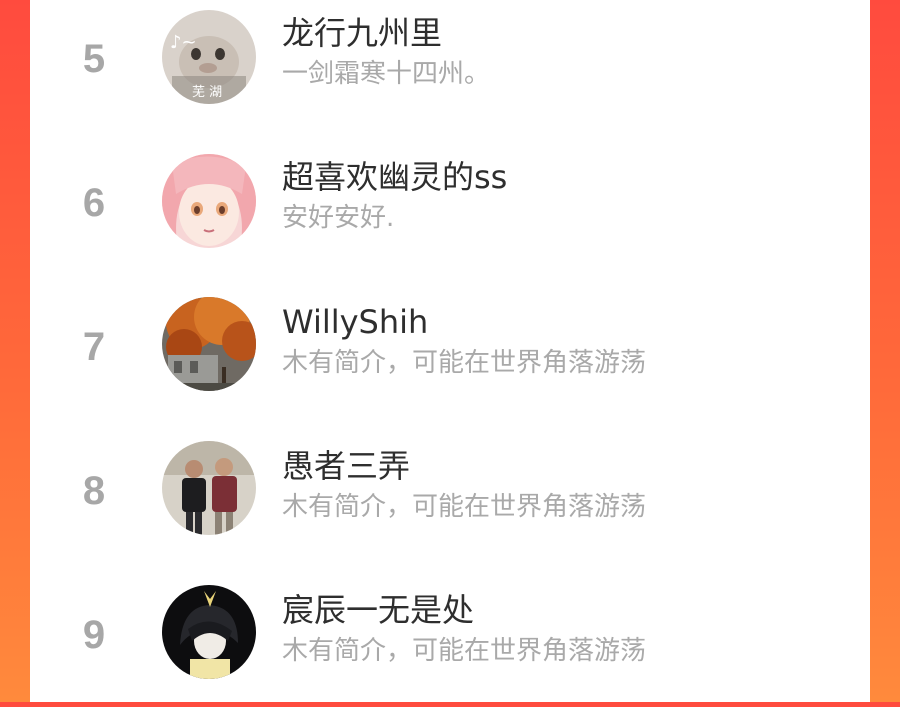  Describe the element at coordinates (94, 490) in the screenshot. I see `rank-number: 8` at that location.